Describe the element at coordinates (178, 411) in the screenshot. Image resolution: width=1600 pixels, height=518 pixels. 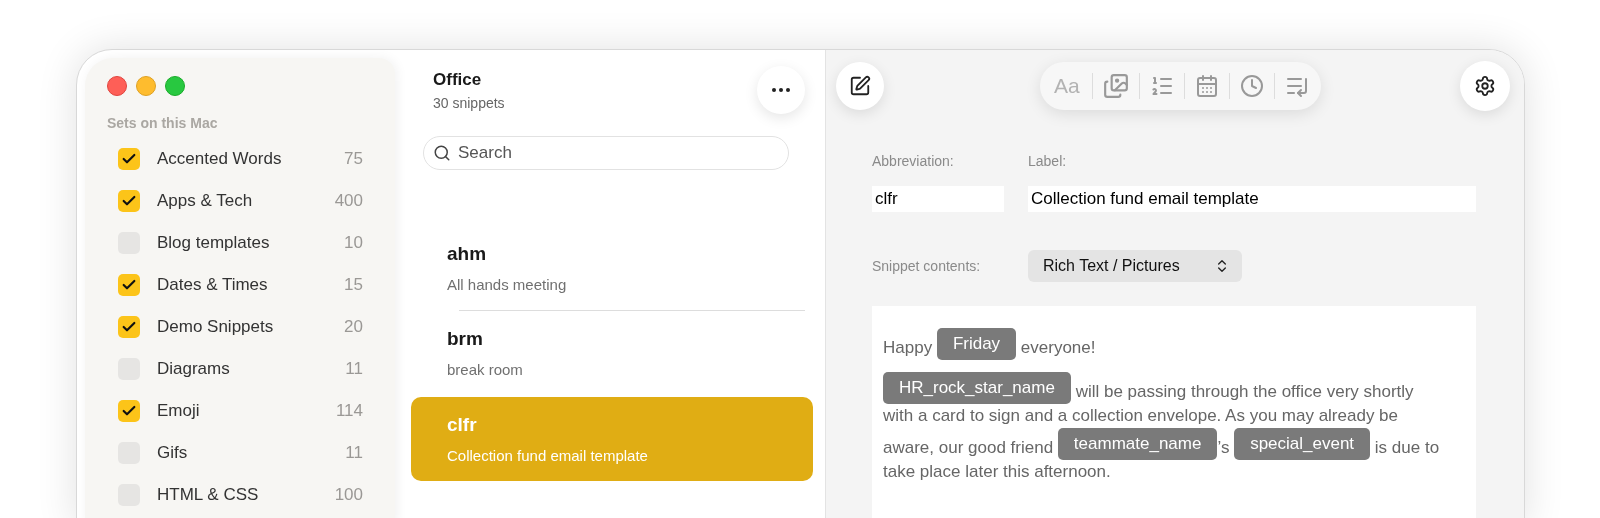
I see `set-name: Emoji` at that location.